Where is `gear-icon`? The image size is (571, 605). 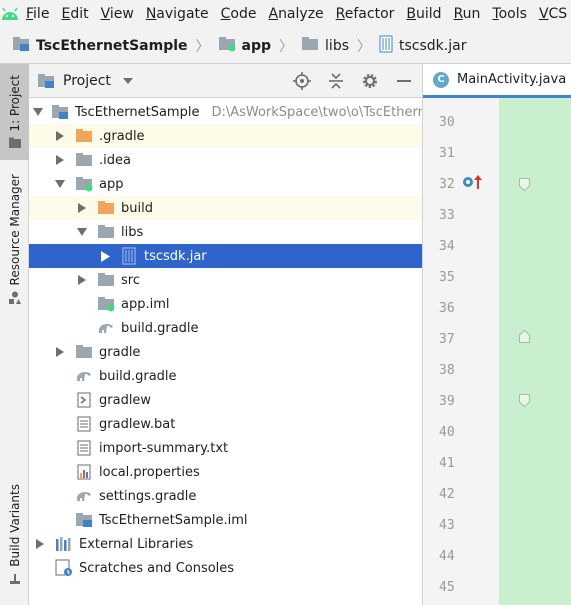 gear-icon is located at coordinates (370, 81).